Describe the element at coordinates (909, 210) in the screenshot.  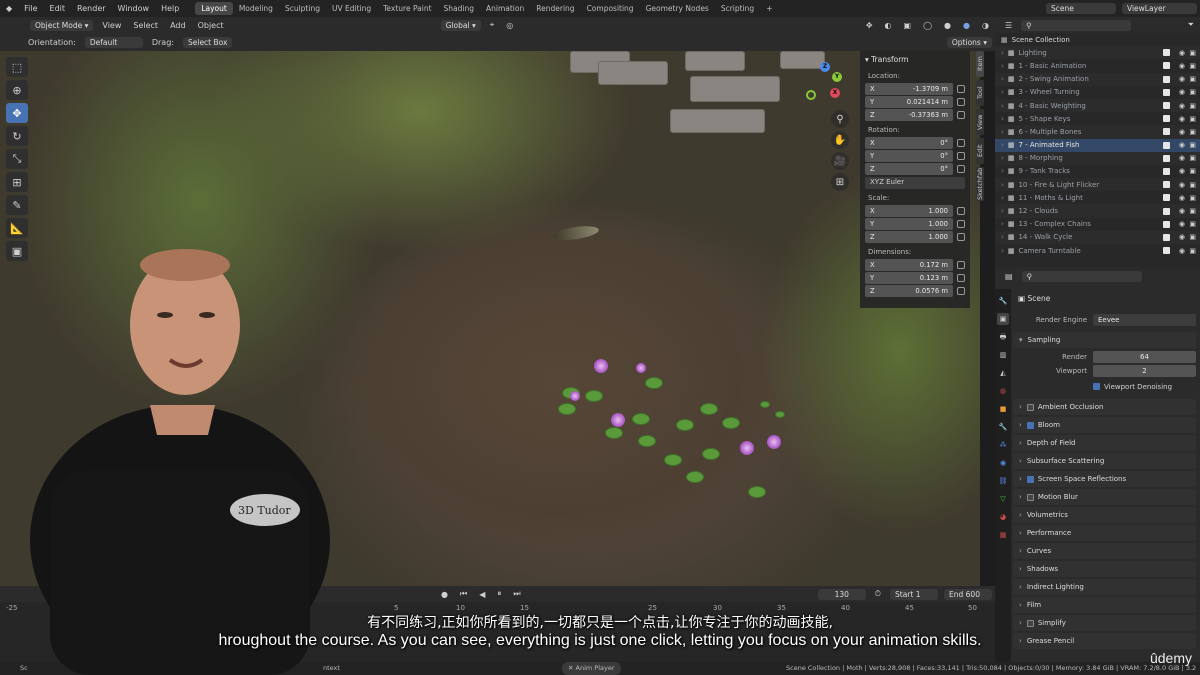
I see `scale-x-field: X 1.000` at that location.